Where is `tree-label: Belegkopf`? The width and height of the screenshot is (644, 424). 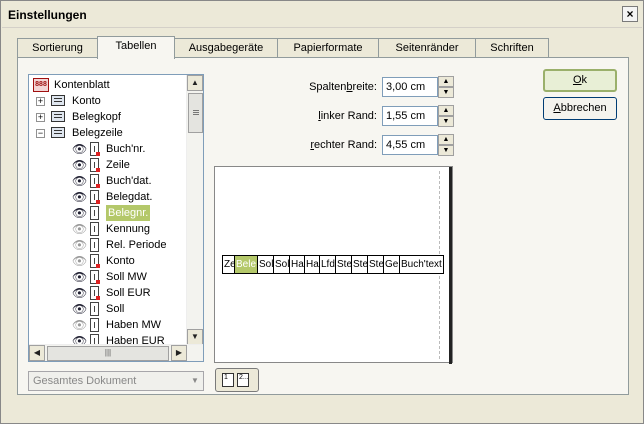
tree-label: Belegkopf is located at coordinates (96, 117).